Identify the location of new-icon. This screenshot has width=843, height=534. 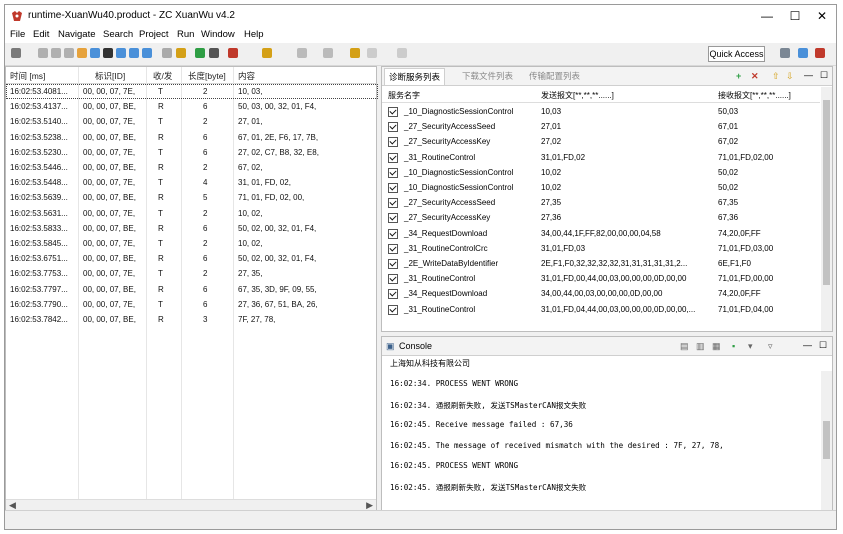
(16, 53).